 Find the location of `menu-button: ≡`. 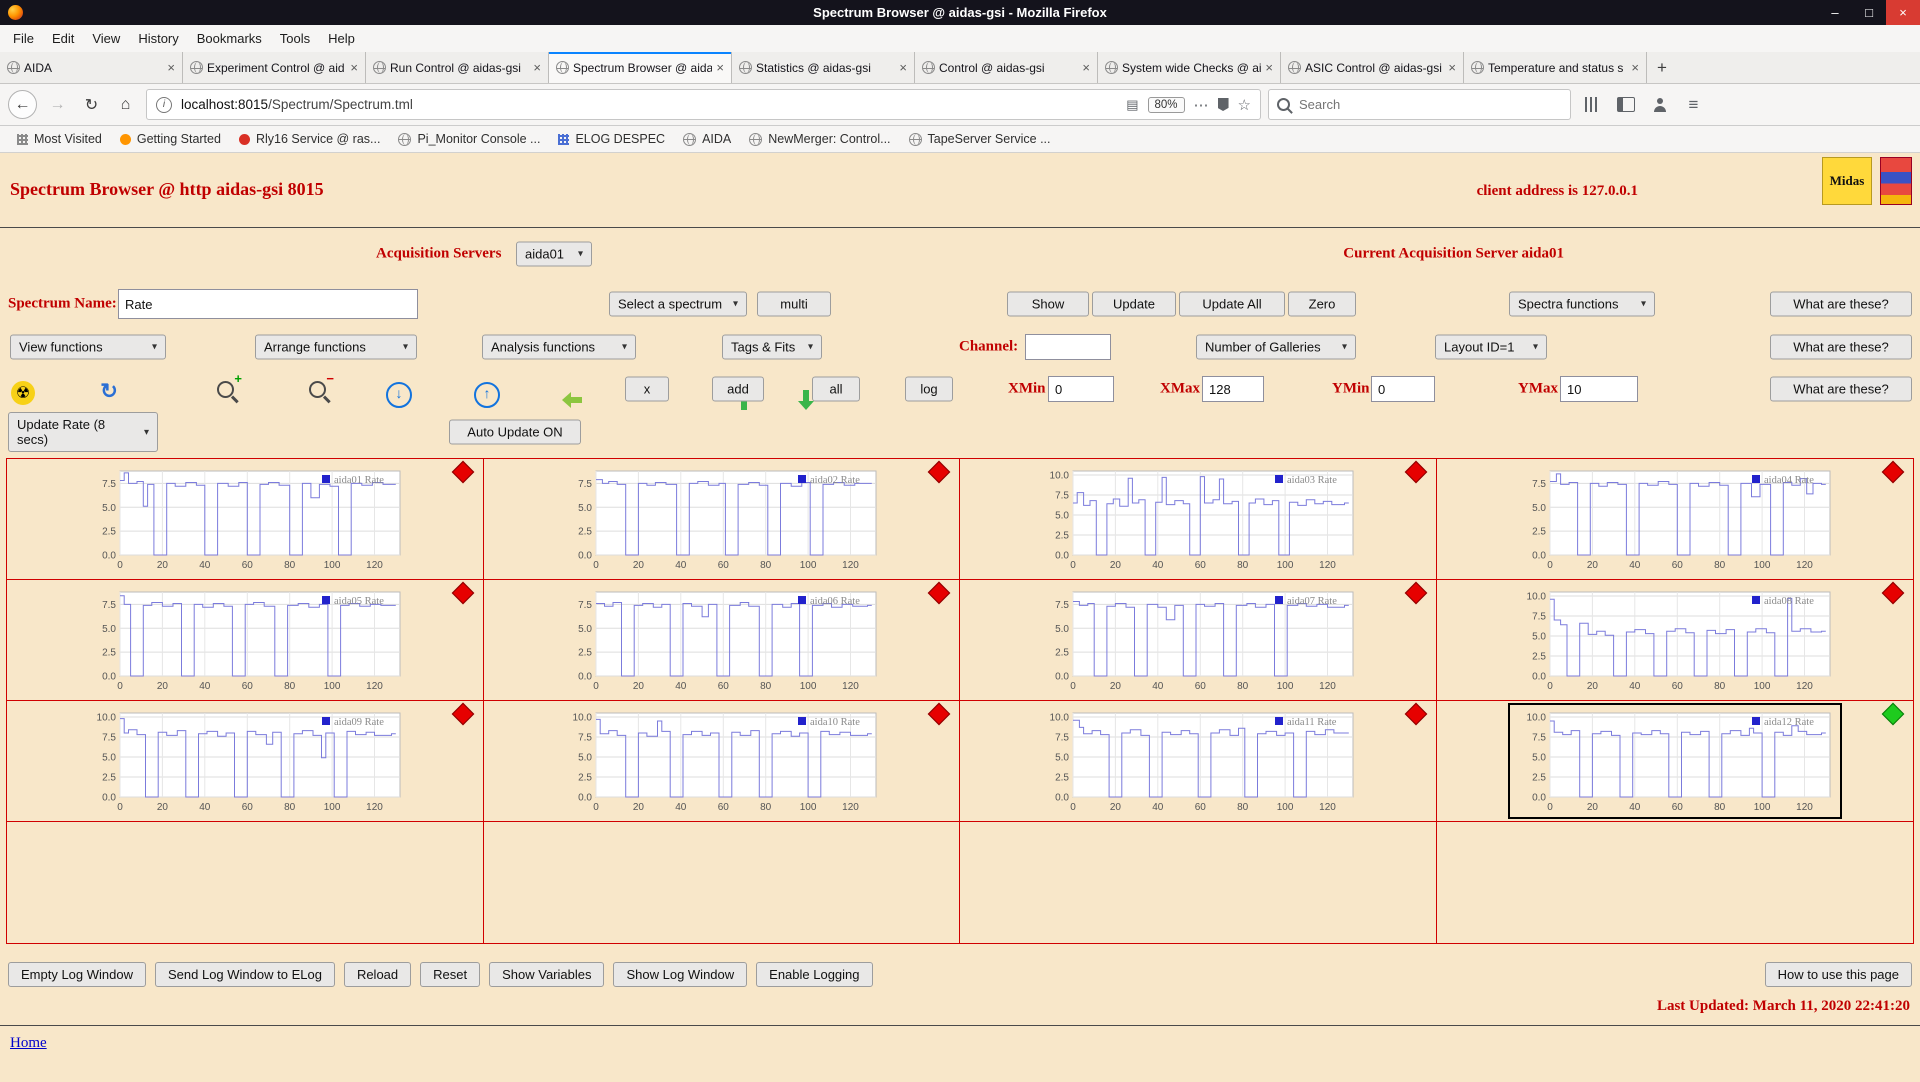

menu-button: ≡ is located at coordinates (1693, 104).